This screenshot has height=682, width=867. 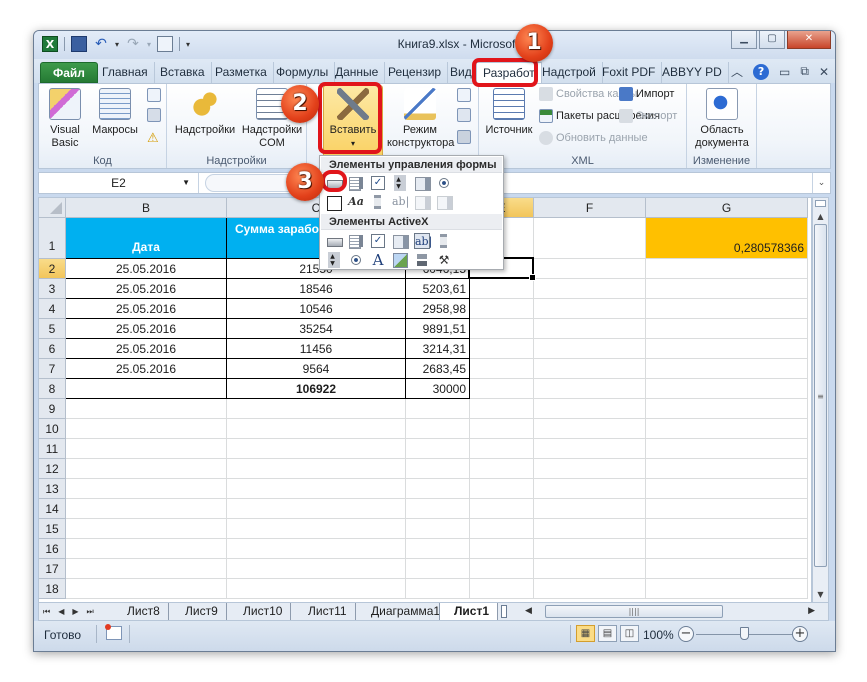 What do you see at coordinates (316, 309) in the screenshot?
I see `cell-sum: 10546` at bounding box center [316, 309].